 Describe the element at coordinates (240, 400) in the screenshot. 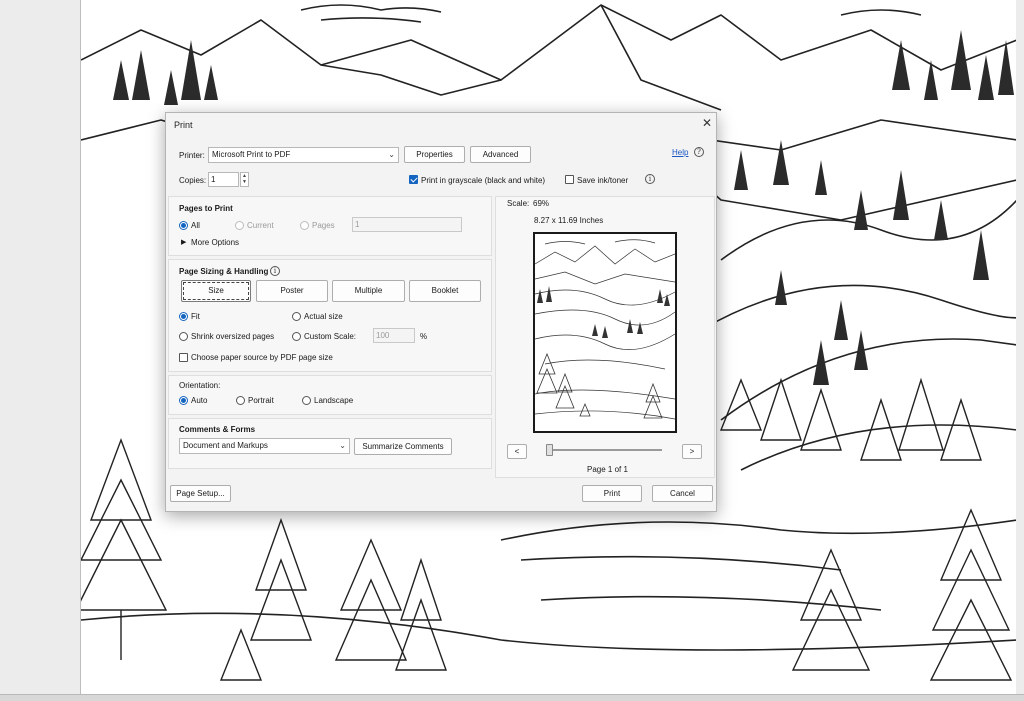

I see `orientation-portrait-radio` at that location.